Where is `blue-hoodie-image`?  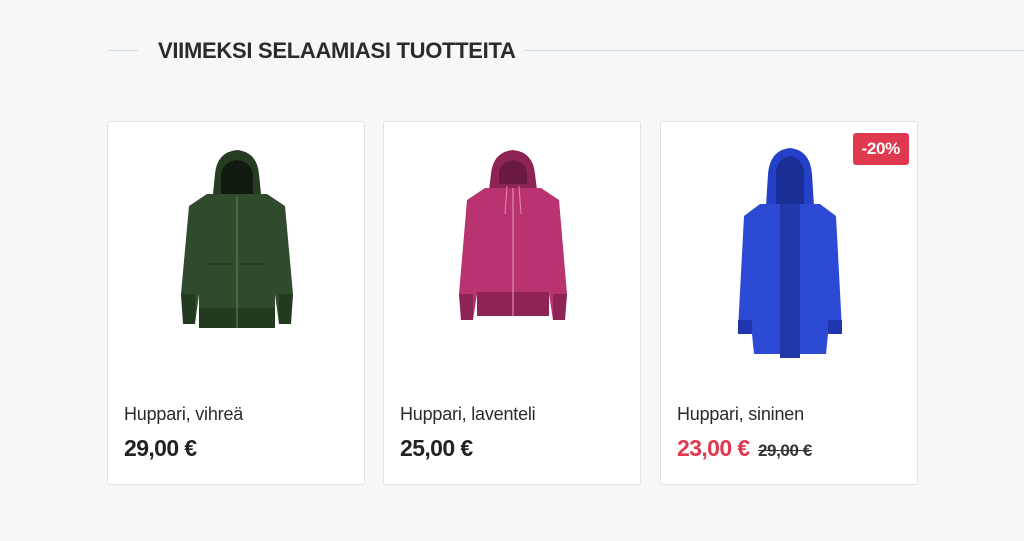
blue-hoodie-image is located at coordinates (790, 259).